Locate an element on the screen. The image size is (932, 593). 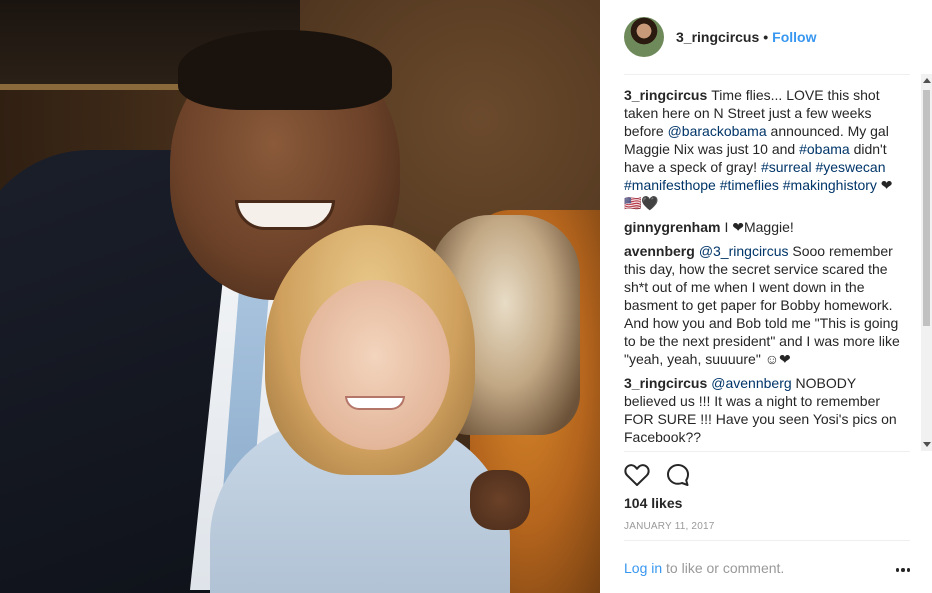
header-divider is located at coordinates (767, 74).